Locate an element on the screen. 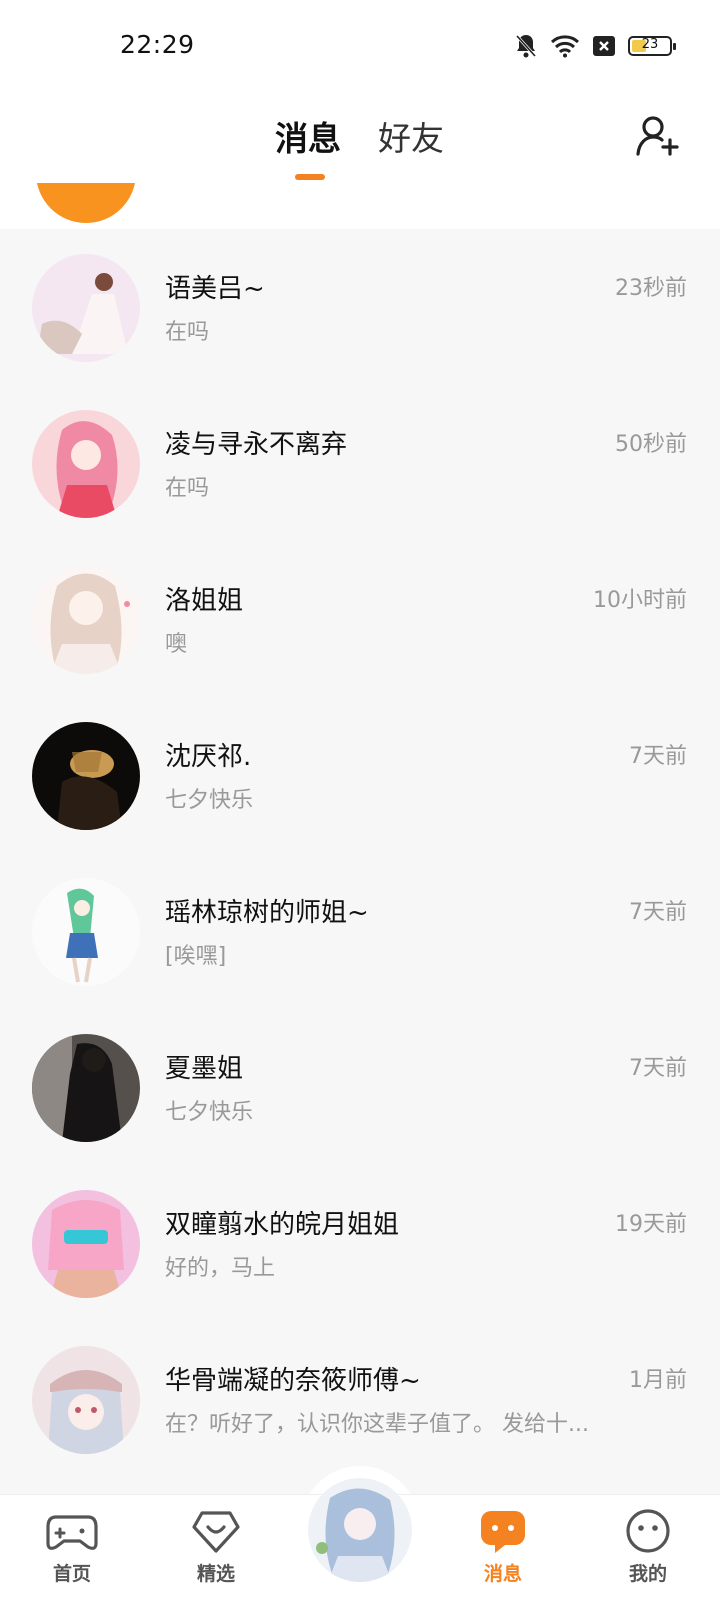 The height and width of the screenshot is (1612, 720). nav-messages: 消息 is located at coordinates (503, 1546).